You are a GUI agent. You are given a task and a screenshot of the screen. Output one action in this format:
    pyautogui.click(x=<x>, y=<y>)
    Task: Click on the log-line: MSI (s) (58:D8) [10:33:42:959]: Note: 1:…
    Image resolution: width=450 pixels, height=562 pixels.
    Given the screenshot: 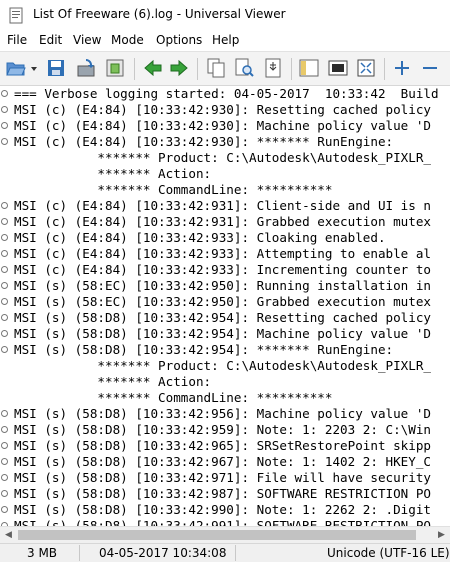 What is the action you would take?
    pyautogui.click(x=225, y=430)
    